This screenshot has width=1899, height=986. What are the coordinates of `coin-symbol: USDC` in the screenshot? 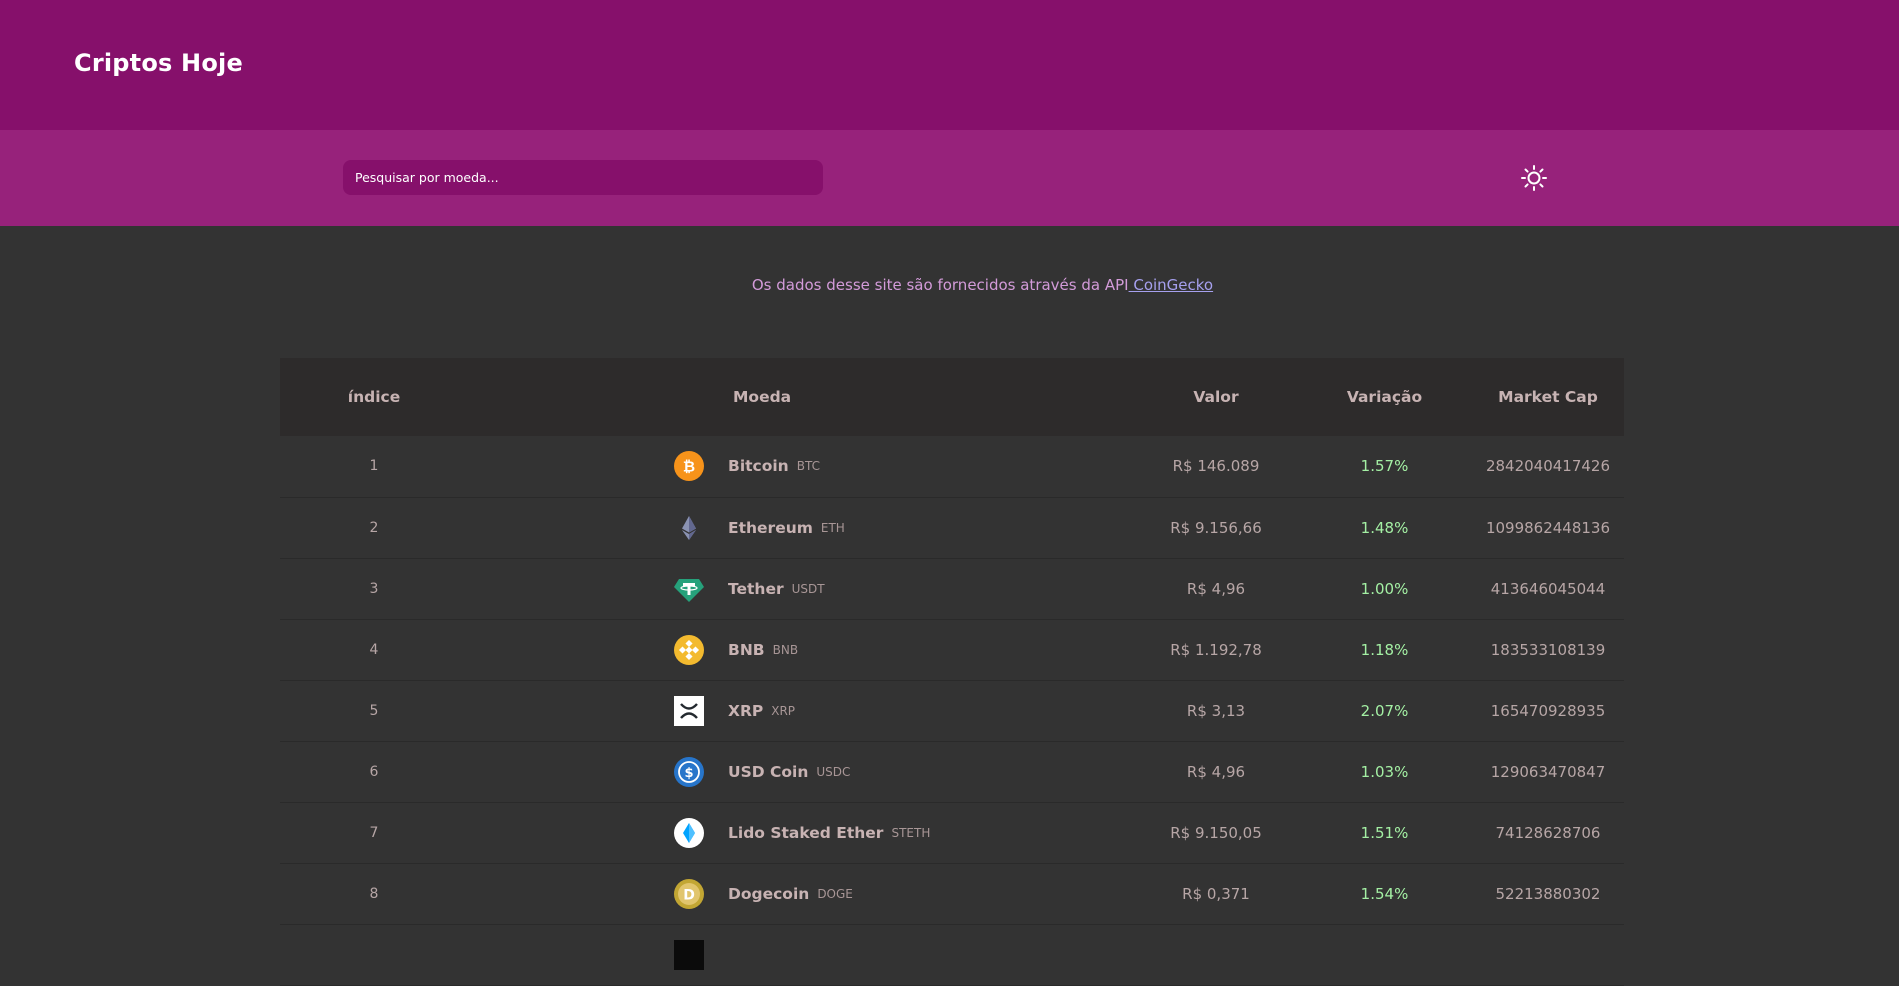 It's located at (833, 771).